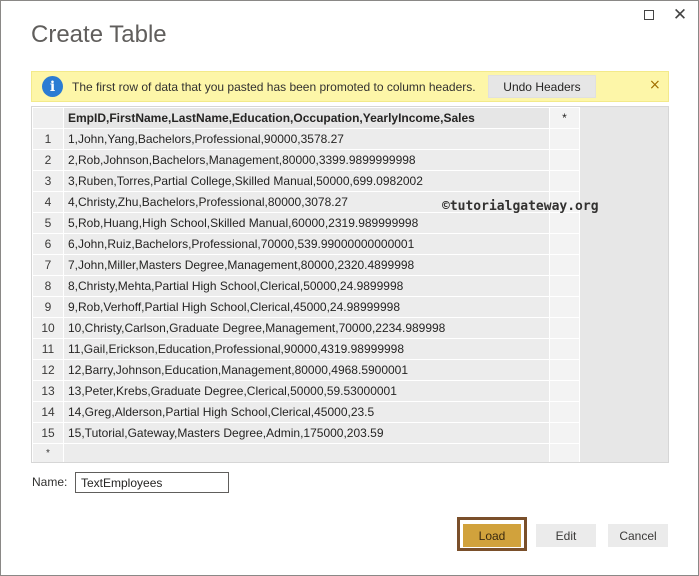 This screenshot has height=576, width=699. I want to click on undo-headers-button: Undo Headers, so click(542, 86).